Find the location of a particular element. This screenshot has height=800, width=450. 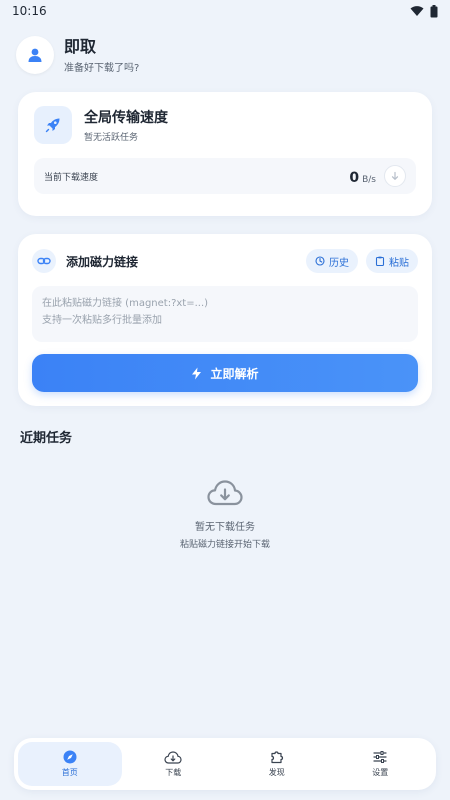

header: 即取 准备好下载了吗? is located at coordinates (77, 55).